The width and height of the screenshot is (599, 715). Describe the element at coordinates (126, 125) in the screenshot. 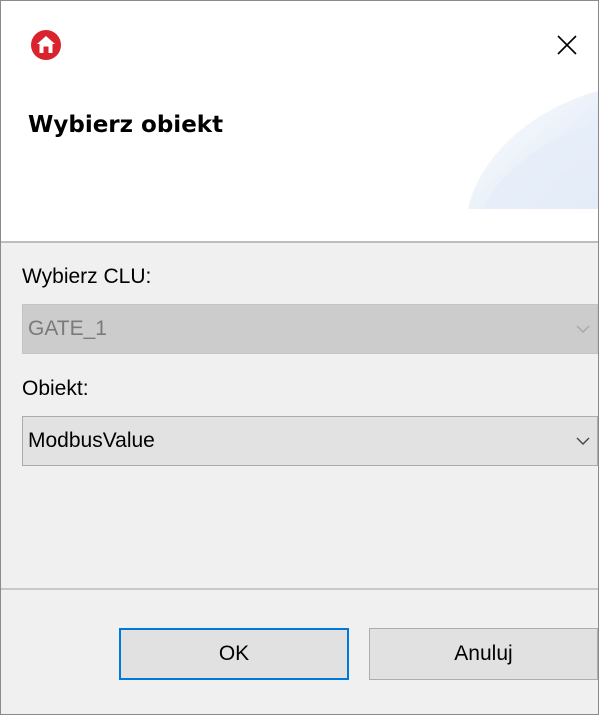

I see `dialog-title: Wybierz obiekt` at that location.